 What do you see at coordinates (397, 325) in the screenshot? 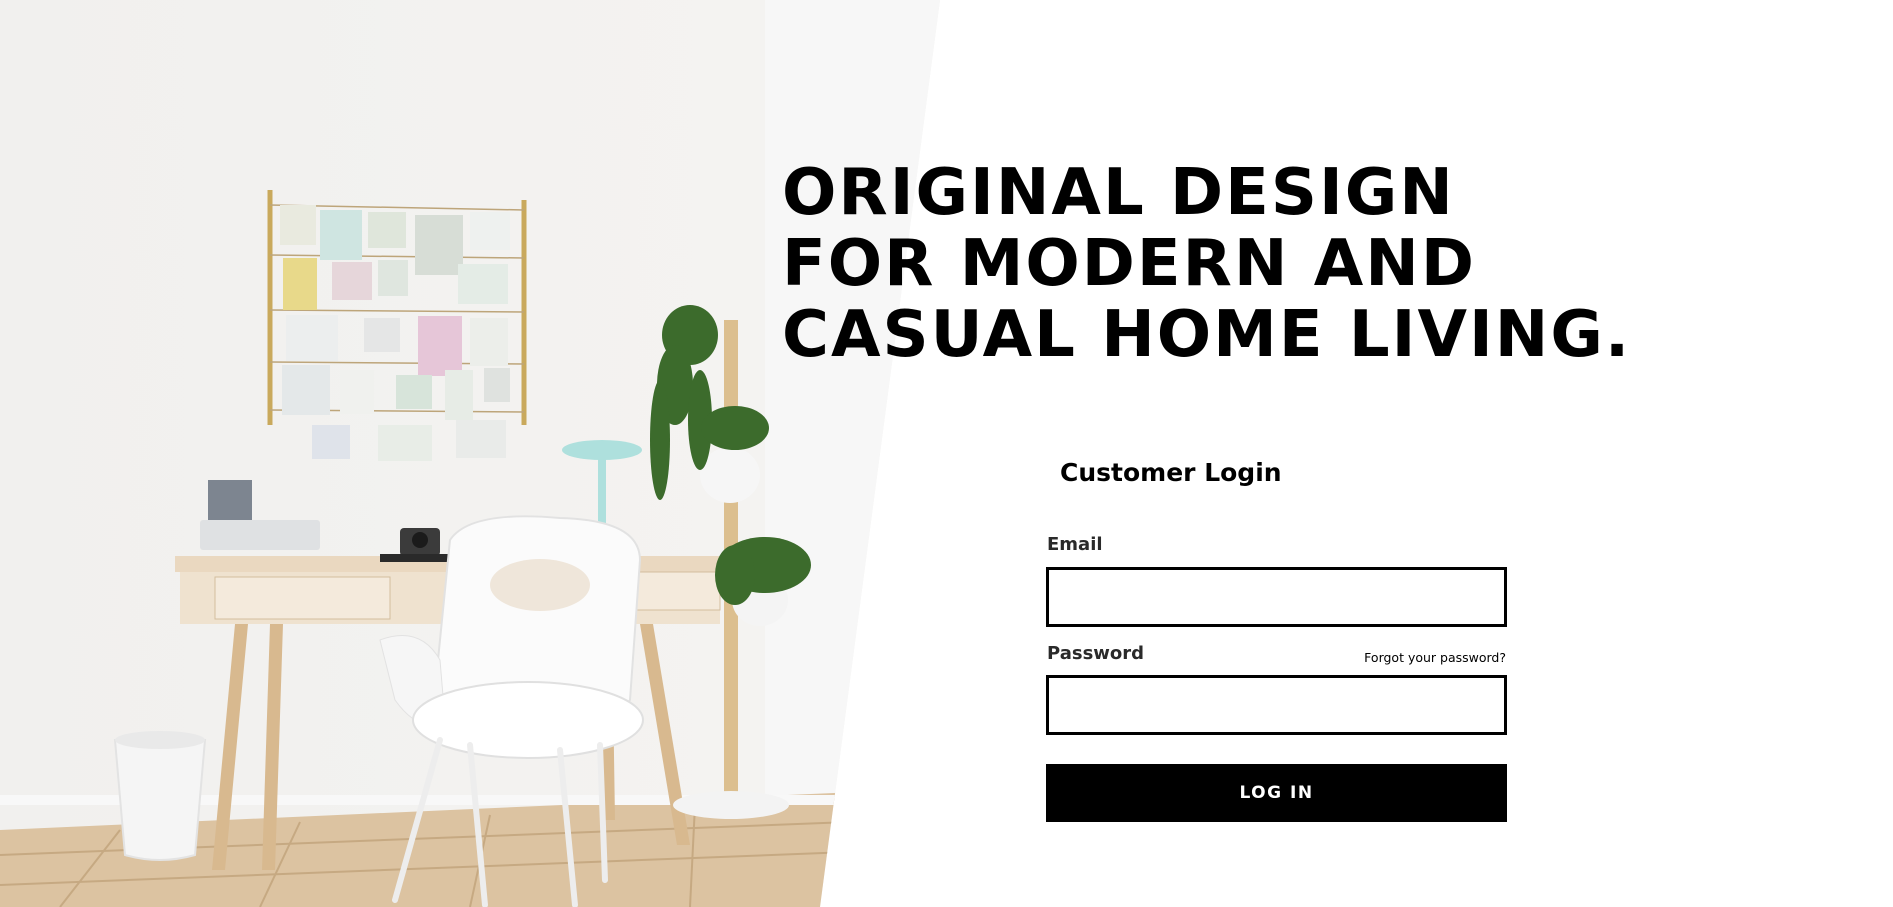
I see `photo-wall-grid` at bounding box center [397, 325].